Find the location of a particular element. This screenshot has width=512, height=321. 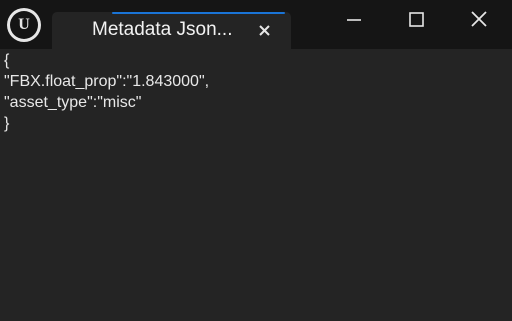

minimize-button is located at coordinates (354, 20).